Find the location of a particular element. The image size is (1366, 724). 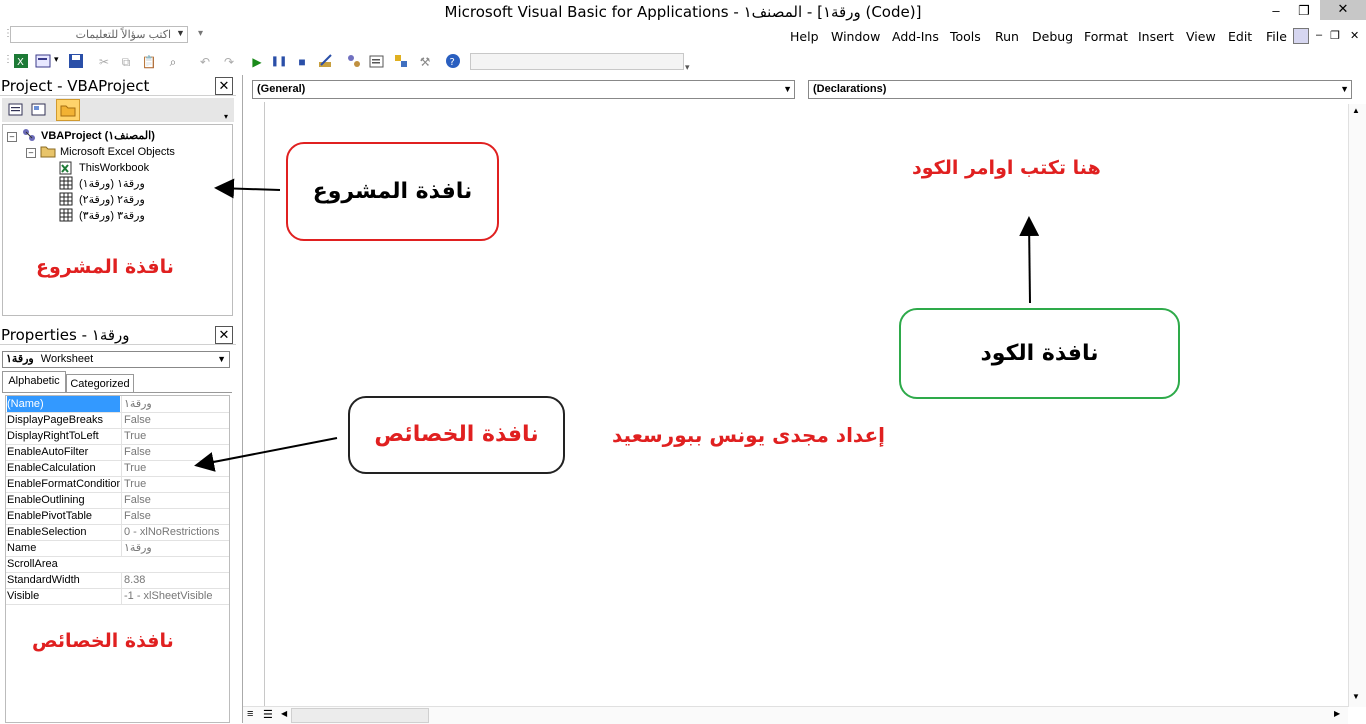

code-arrow is located at coordinates (1029, 260).